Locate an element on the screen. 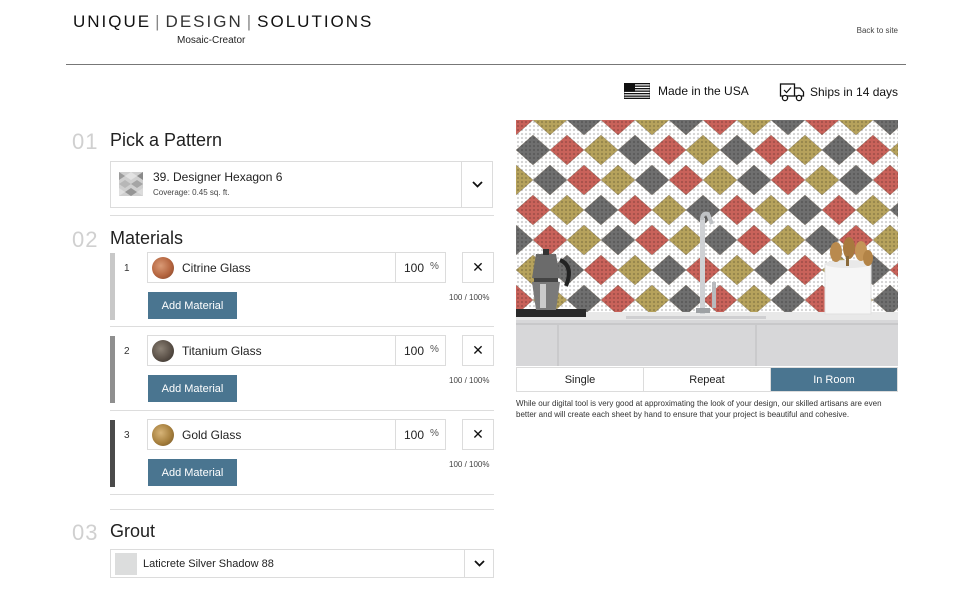 The width and height of the screenshot is (980, 600). brand-word-solutions: SOLUTIONS is located at coordinates (315, 21).